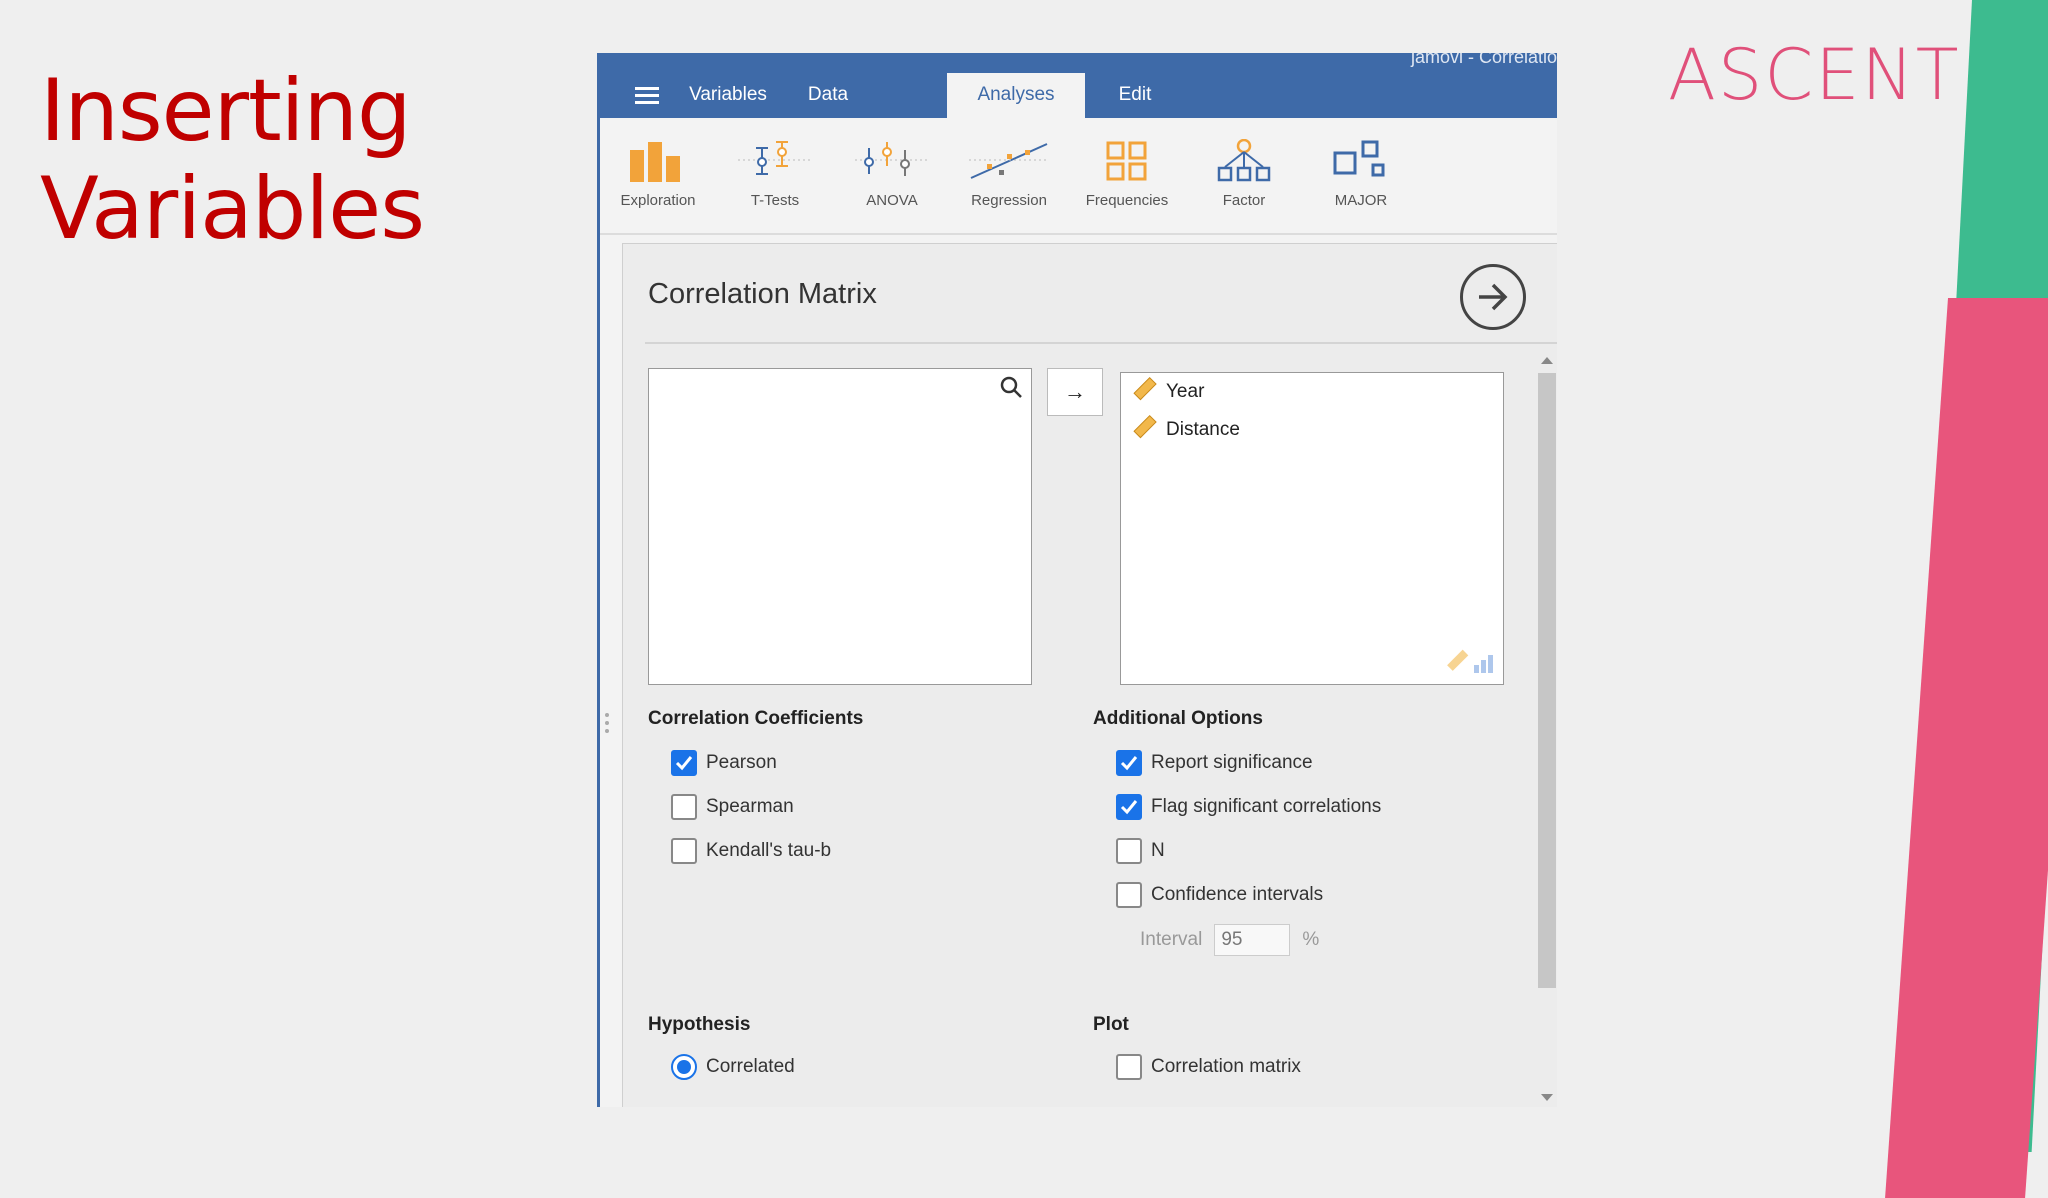 The width and height of the screenshot is (2048, 1198). Describe the element at coordinates (769, 850) in the screenshot. I see `option-label: Kendall's tau-b` at that location.